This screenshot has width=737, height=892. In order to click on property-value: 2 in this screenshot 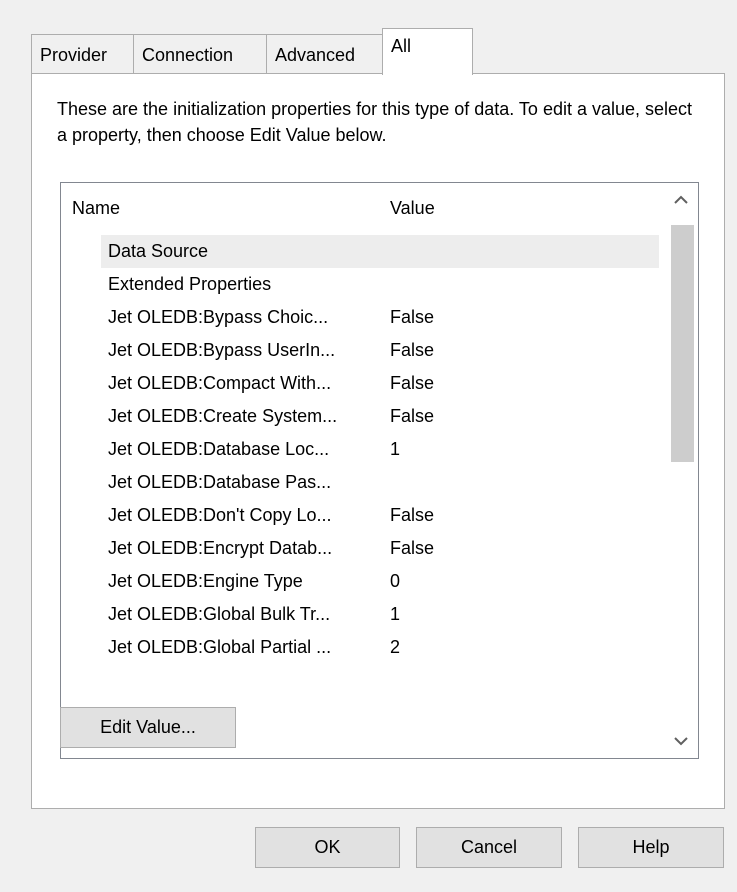, I will do `click(395, 647)`.